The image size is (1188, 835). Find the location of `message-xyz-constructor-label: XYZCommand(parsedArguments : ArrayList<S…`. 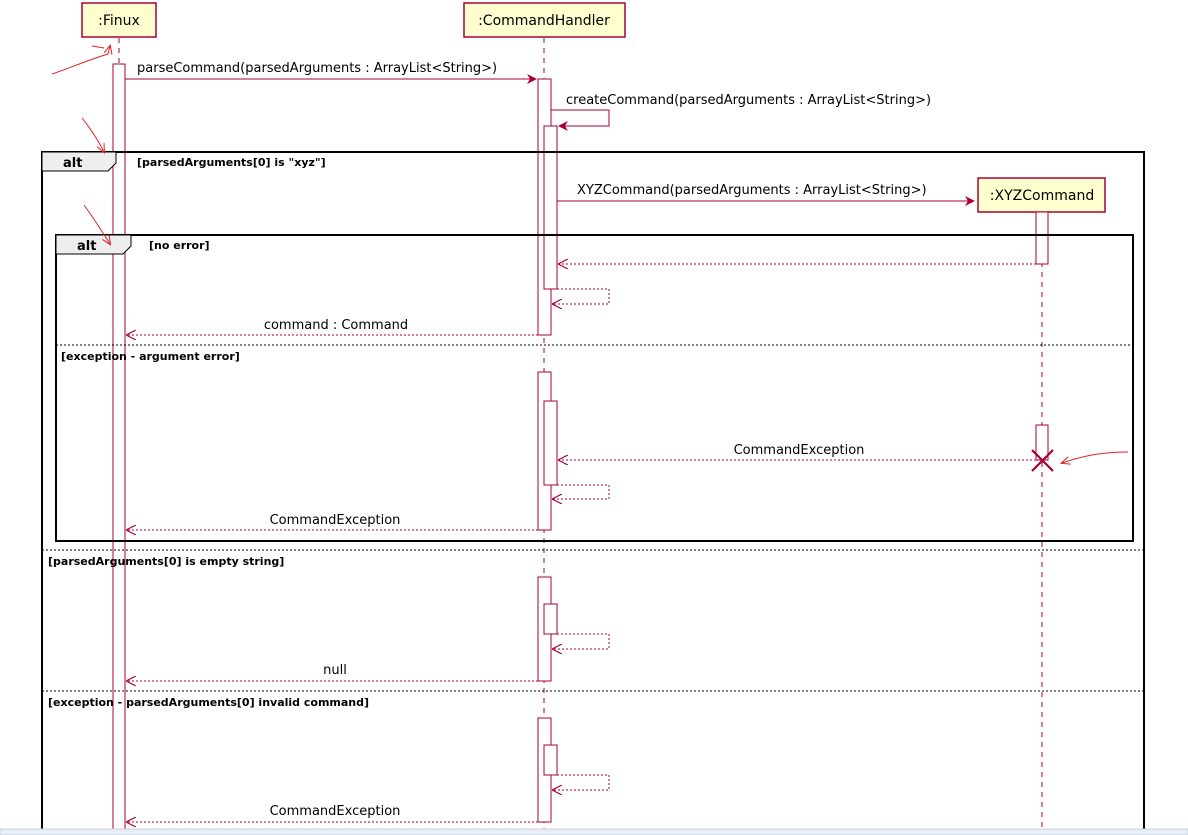

message-xyz-constructor-label: XYZCommand(parsedArguments : ArrayList<S… is located at coordinates (752, 190).